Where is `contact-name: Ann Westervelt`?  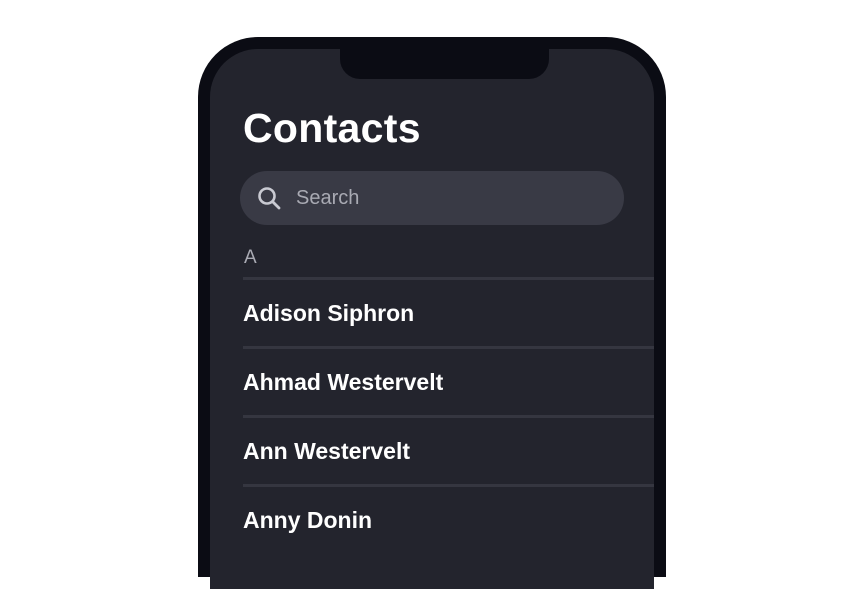
contact-name: Ann Westervelt is located at coordinates (327, 450).